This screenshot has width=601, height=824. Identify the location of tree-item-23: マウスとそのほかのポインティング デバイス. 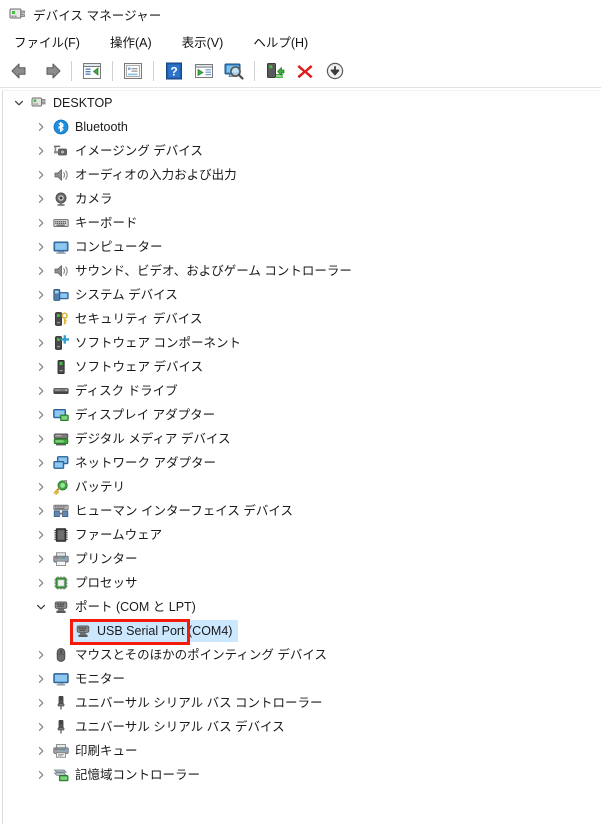
(302, 655).